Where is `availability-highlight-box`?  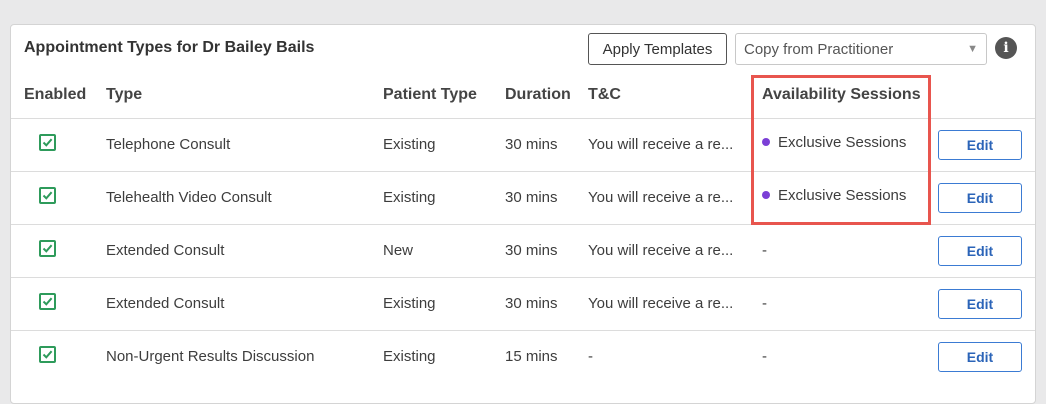
availability-highlight-box is located at coordinates (841, 150).